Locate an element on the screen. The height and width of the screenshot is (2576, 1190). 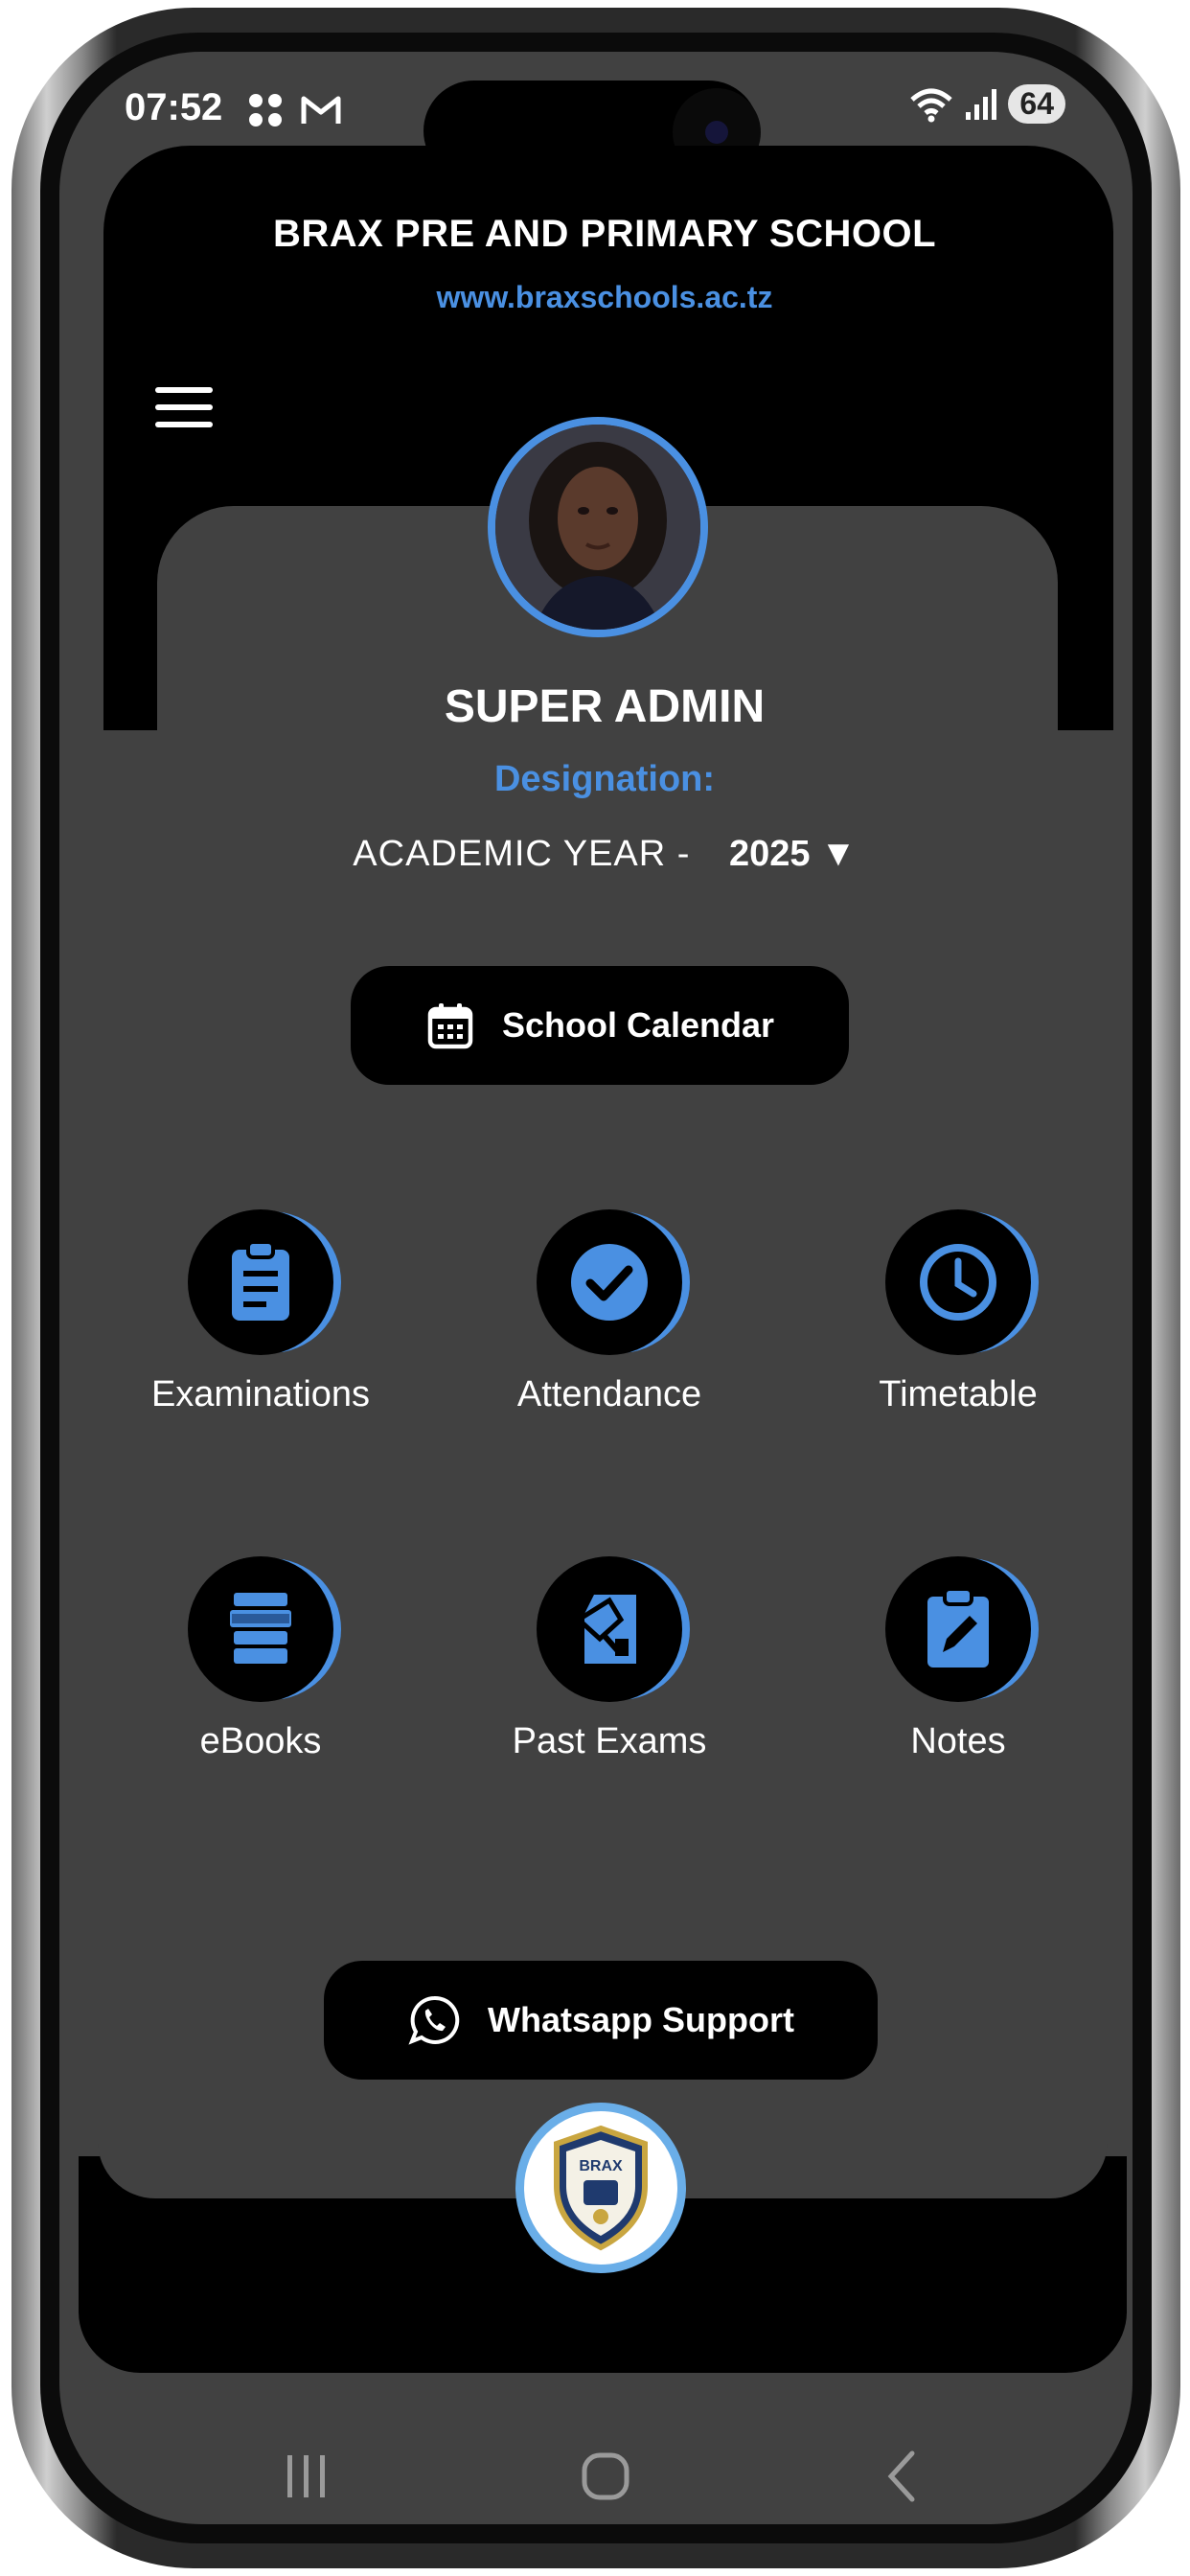
academic-year-label: ACADEMIC YEAR - is located at coordinates (522, 854).